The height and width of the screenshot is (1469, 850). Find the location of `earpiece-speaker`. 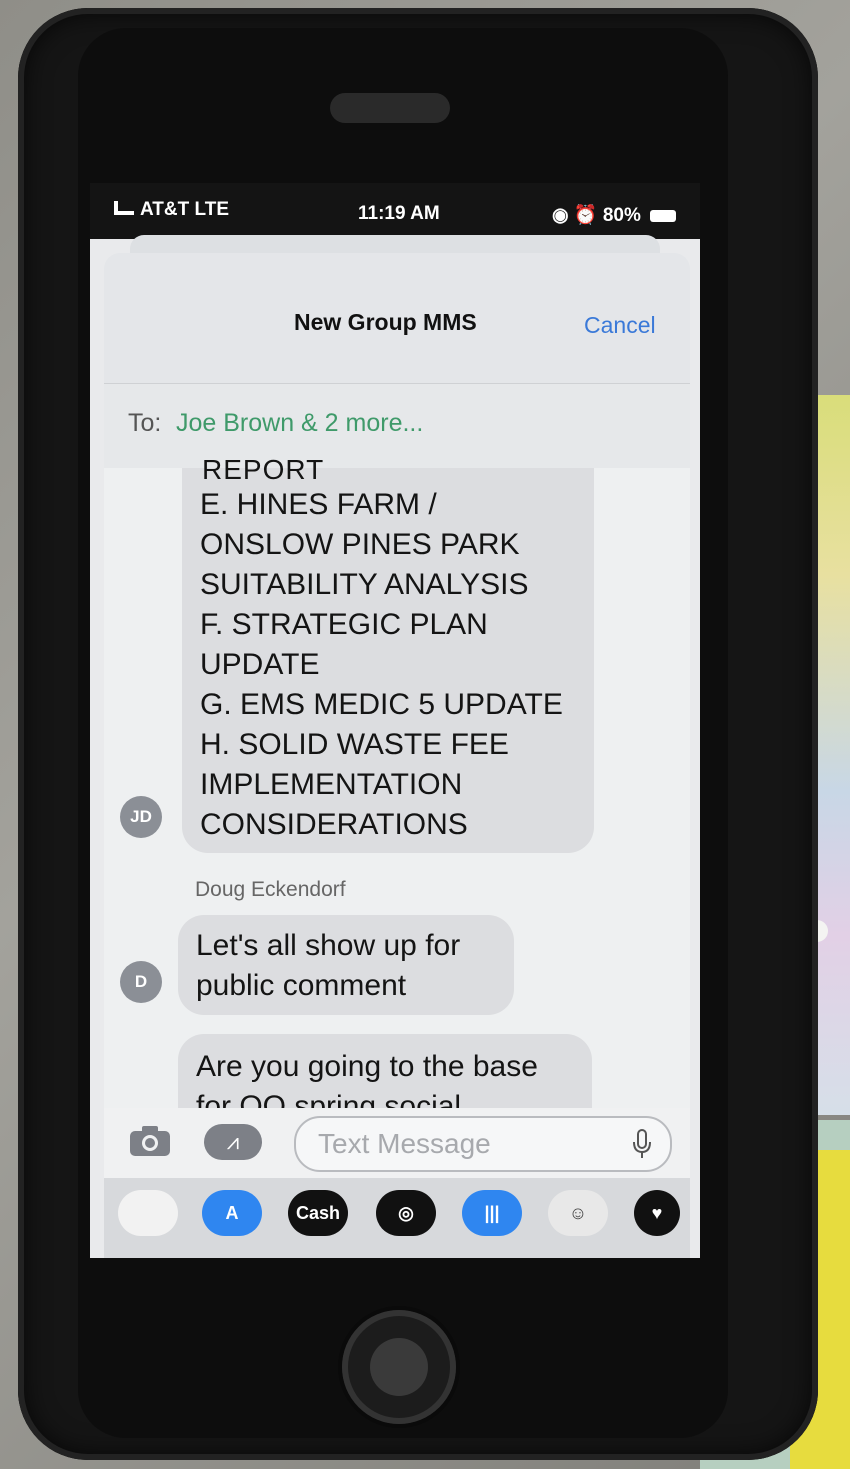

earpiece-speaker is located at coordinates (390, 108).